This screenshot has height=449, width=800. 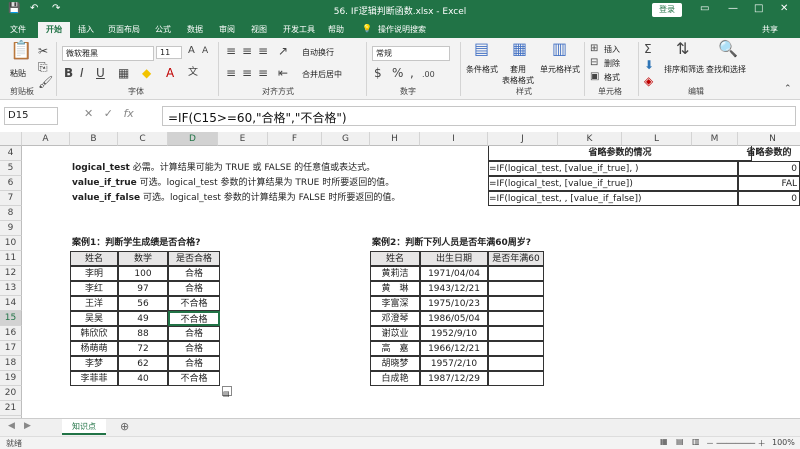 I want to click on quick-analysis-icon: ▤, so click(x=227, y=392).